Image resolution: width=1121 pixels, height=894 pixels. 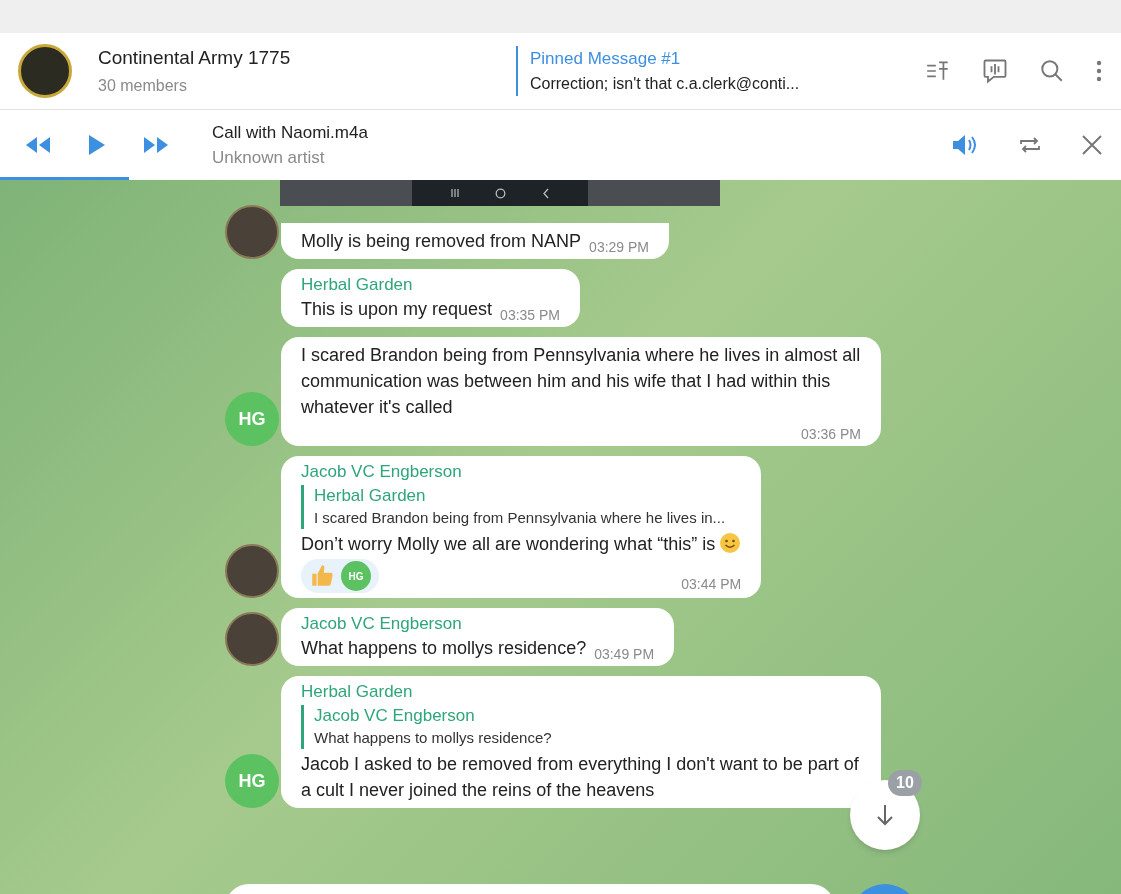 I want to click on rewind-icon, so click(x=38, y=145).